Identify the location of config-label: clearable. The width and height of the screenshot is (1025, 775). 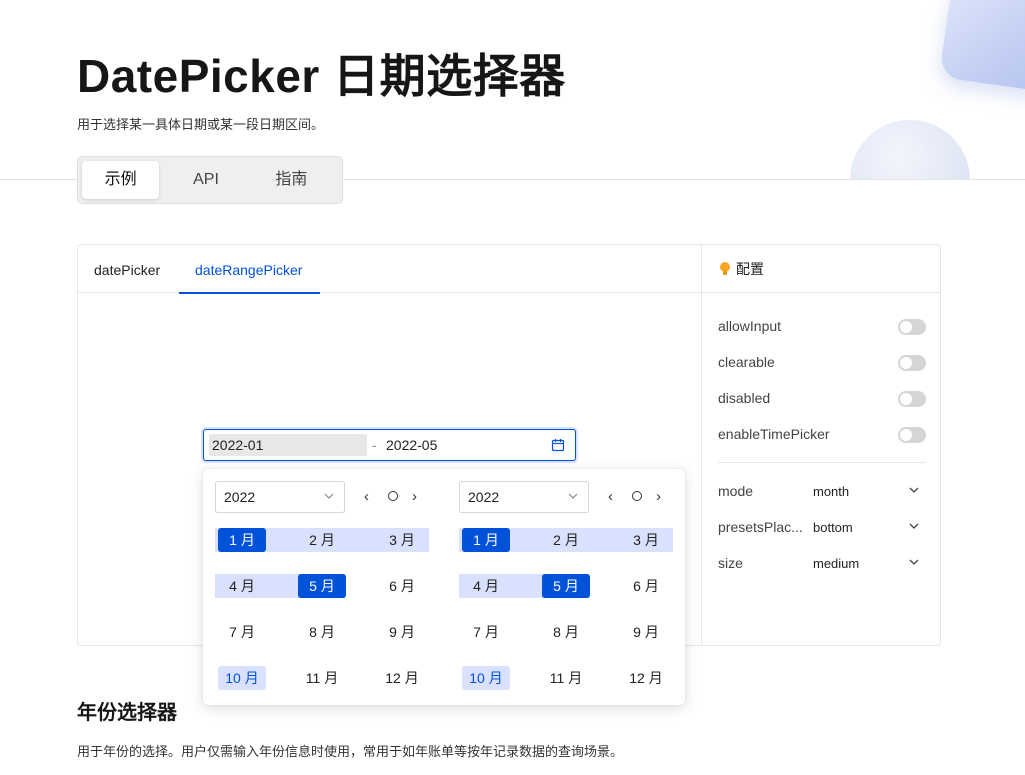
(746, 362).